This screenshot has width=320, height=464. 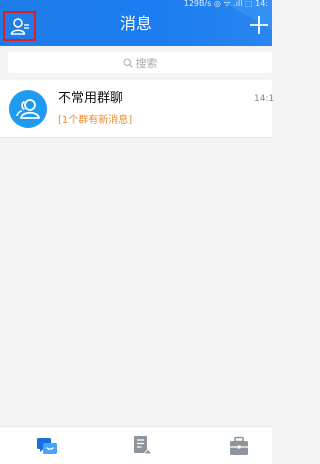 I want to click on plus-icon, so click(x=259, y=25).